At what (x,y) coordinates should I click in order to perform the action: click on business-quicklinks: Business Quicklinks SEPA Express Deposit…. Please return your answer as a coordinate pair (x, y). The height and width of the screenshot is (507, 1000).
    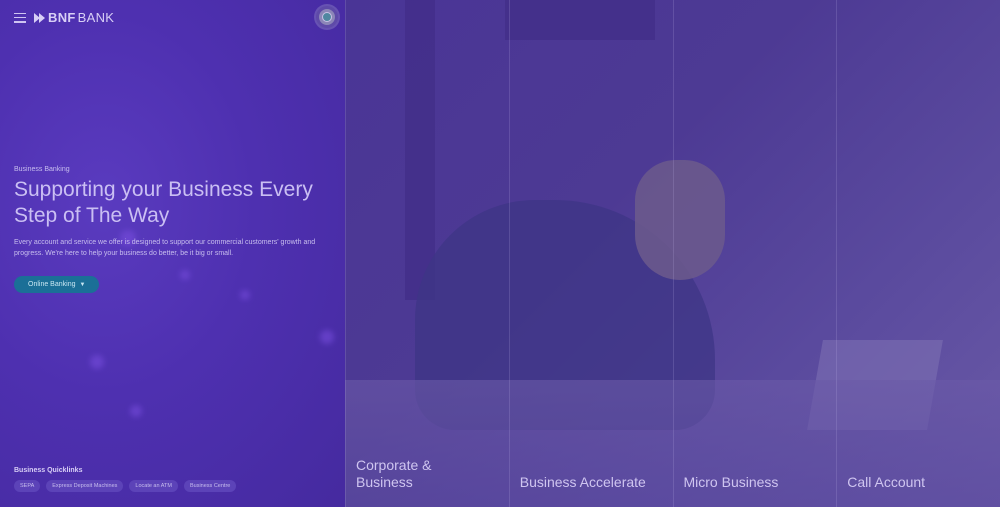
    Looking at the image, I should click on (125, 479).